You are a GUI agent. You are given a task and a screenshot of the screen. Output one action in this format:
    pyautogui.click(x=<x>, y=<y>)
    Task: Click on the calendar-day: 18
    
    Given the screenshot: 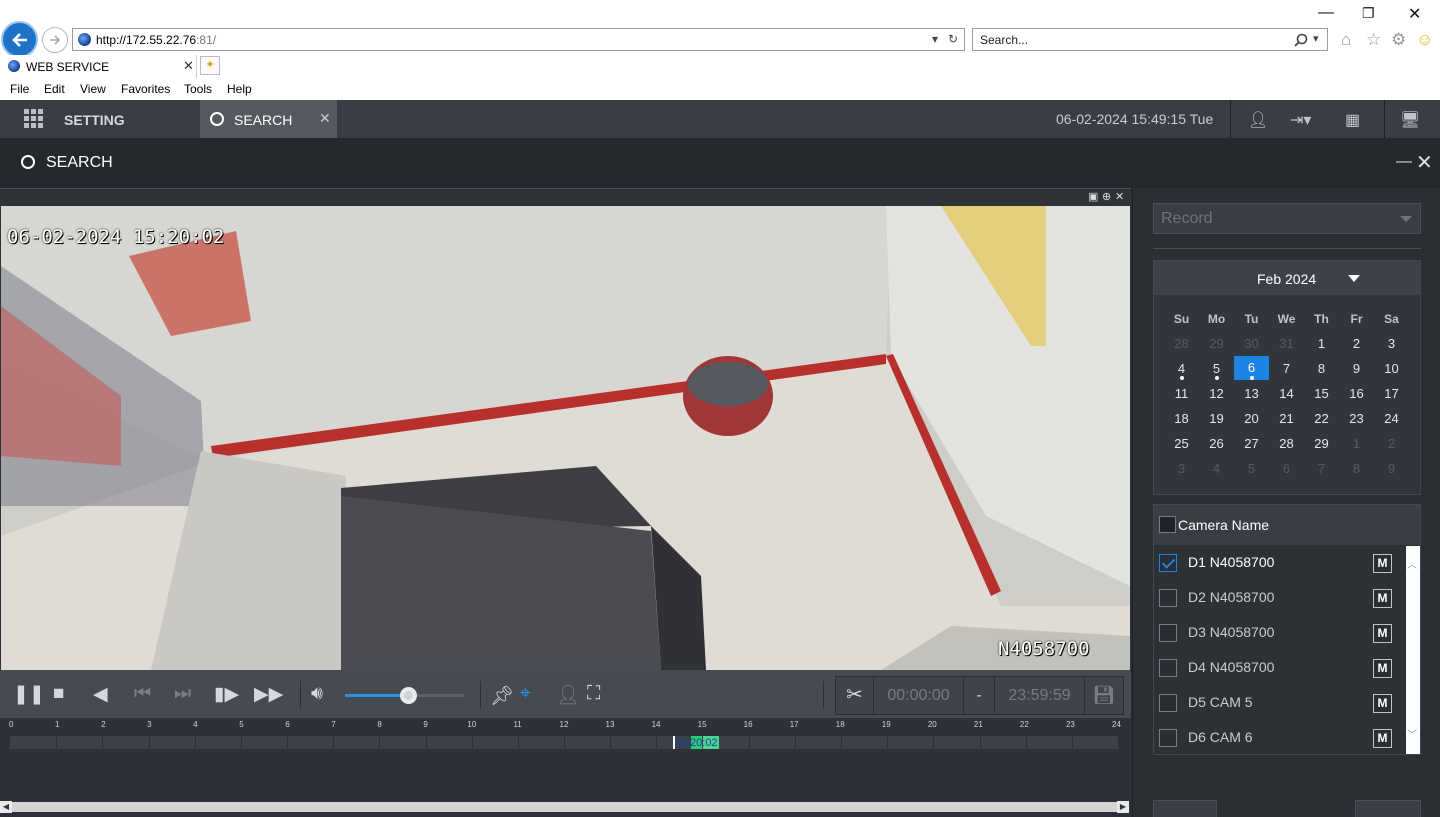 What is the action you would take?
    pyautogui.click(x=1181, y=418)
    